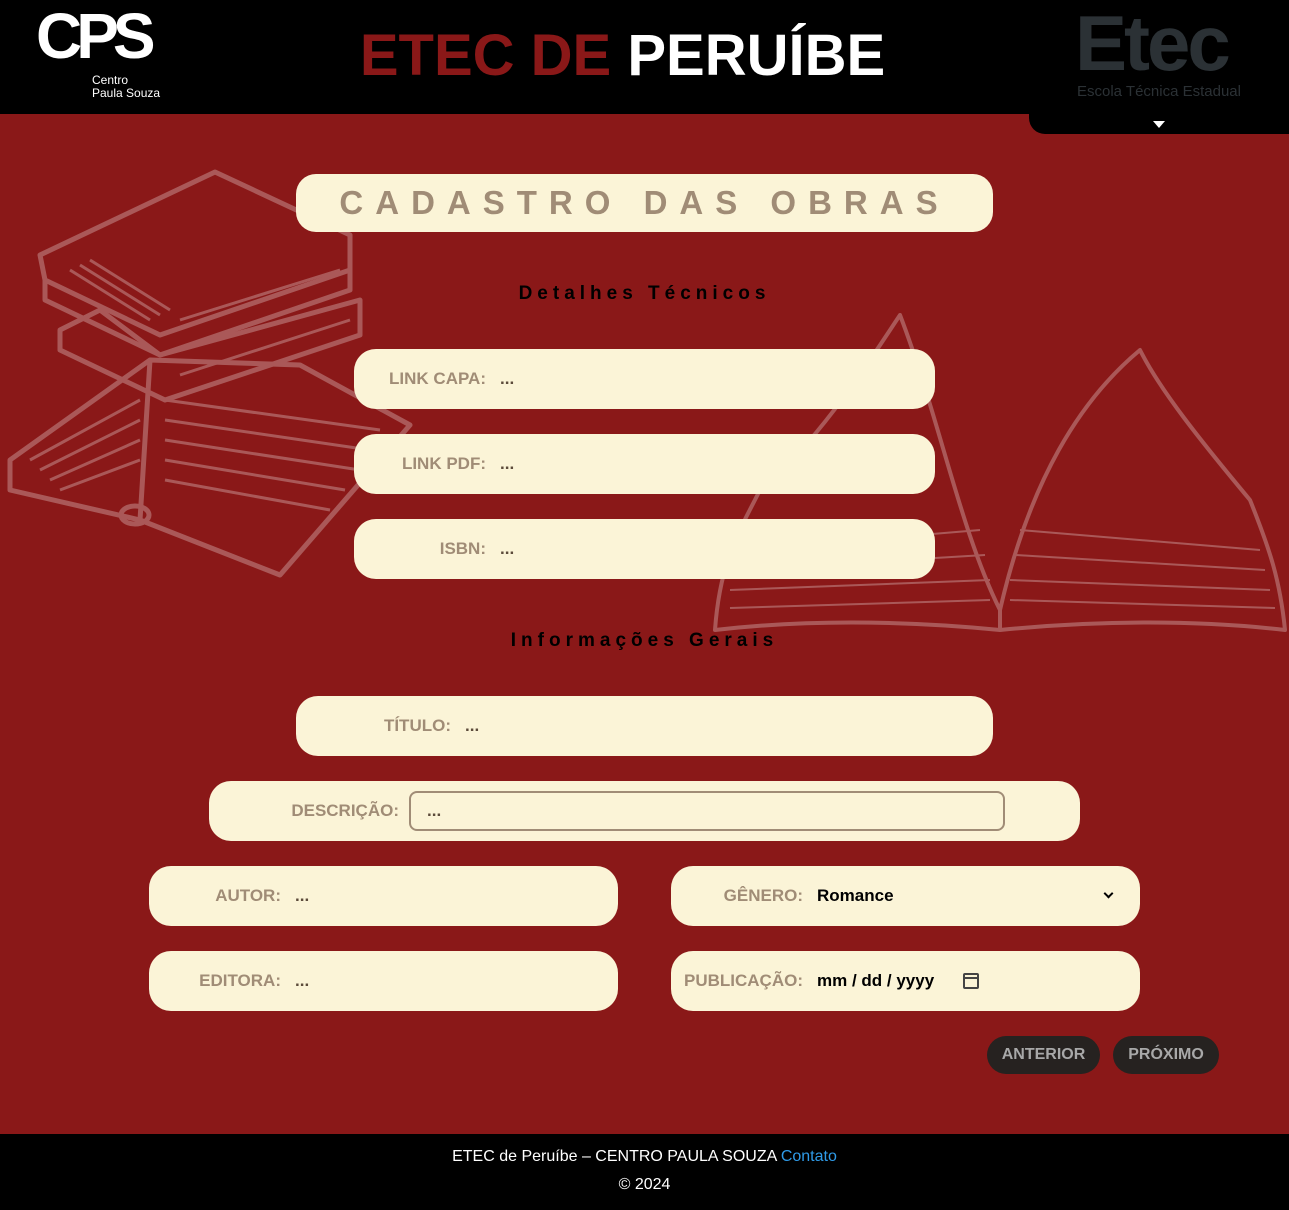  Describe the element at coordinates (614, 1156) in the screenshot. I see `footer-text: ETEC de Peruíbe – CENTRO PAULA SOUZA` at that location.